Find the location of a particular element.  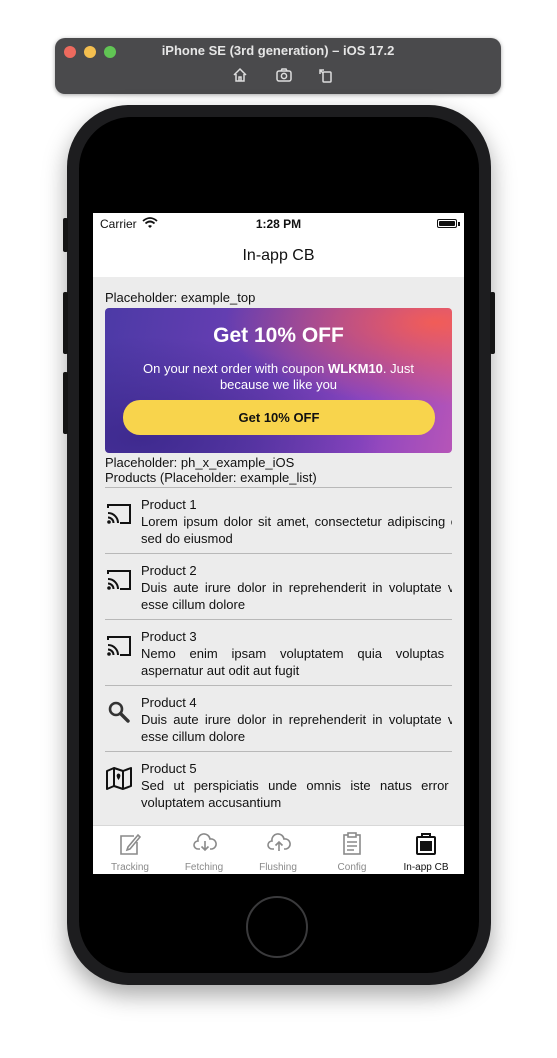

cloud-download-icon is located at coordinates (205, 842).